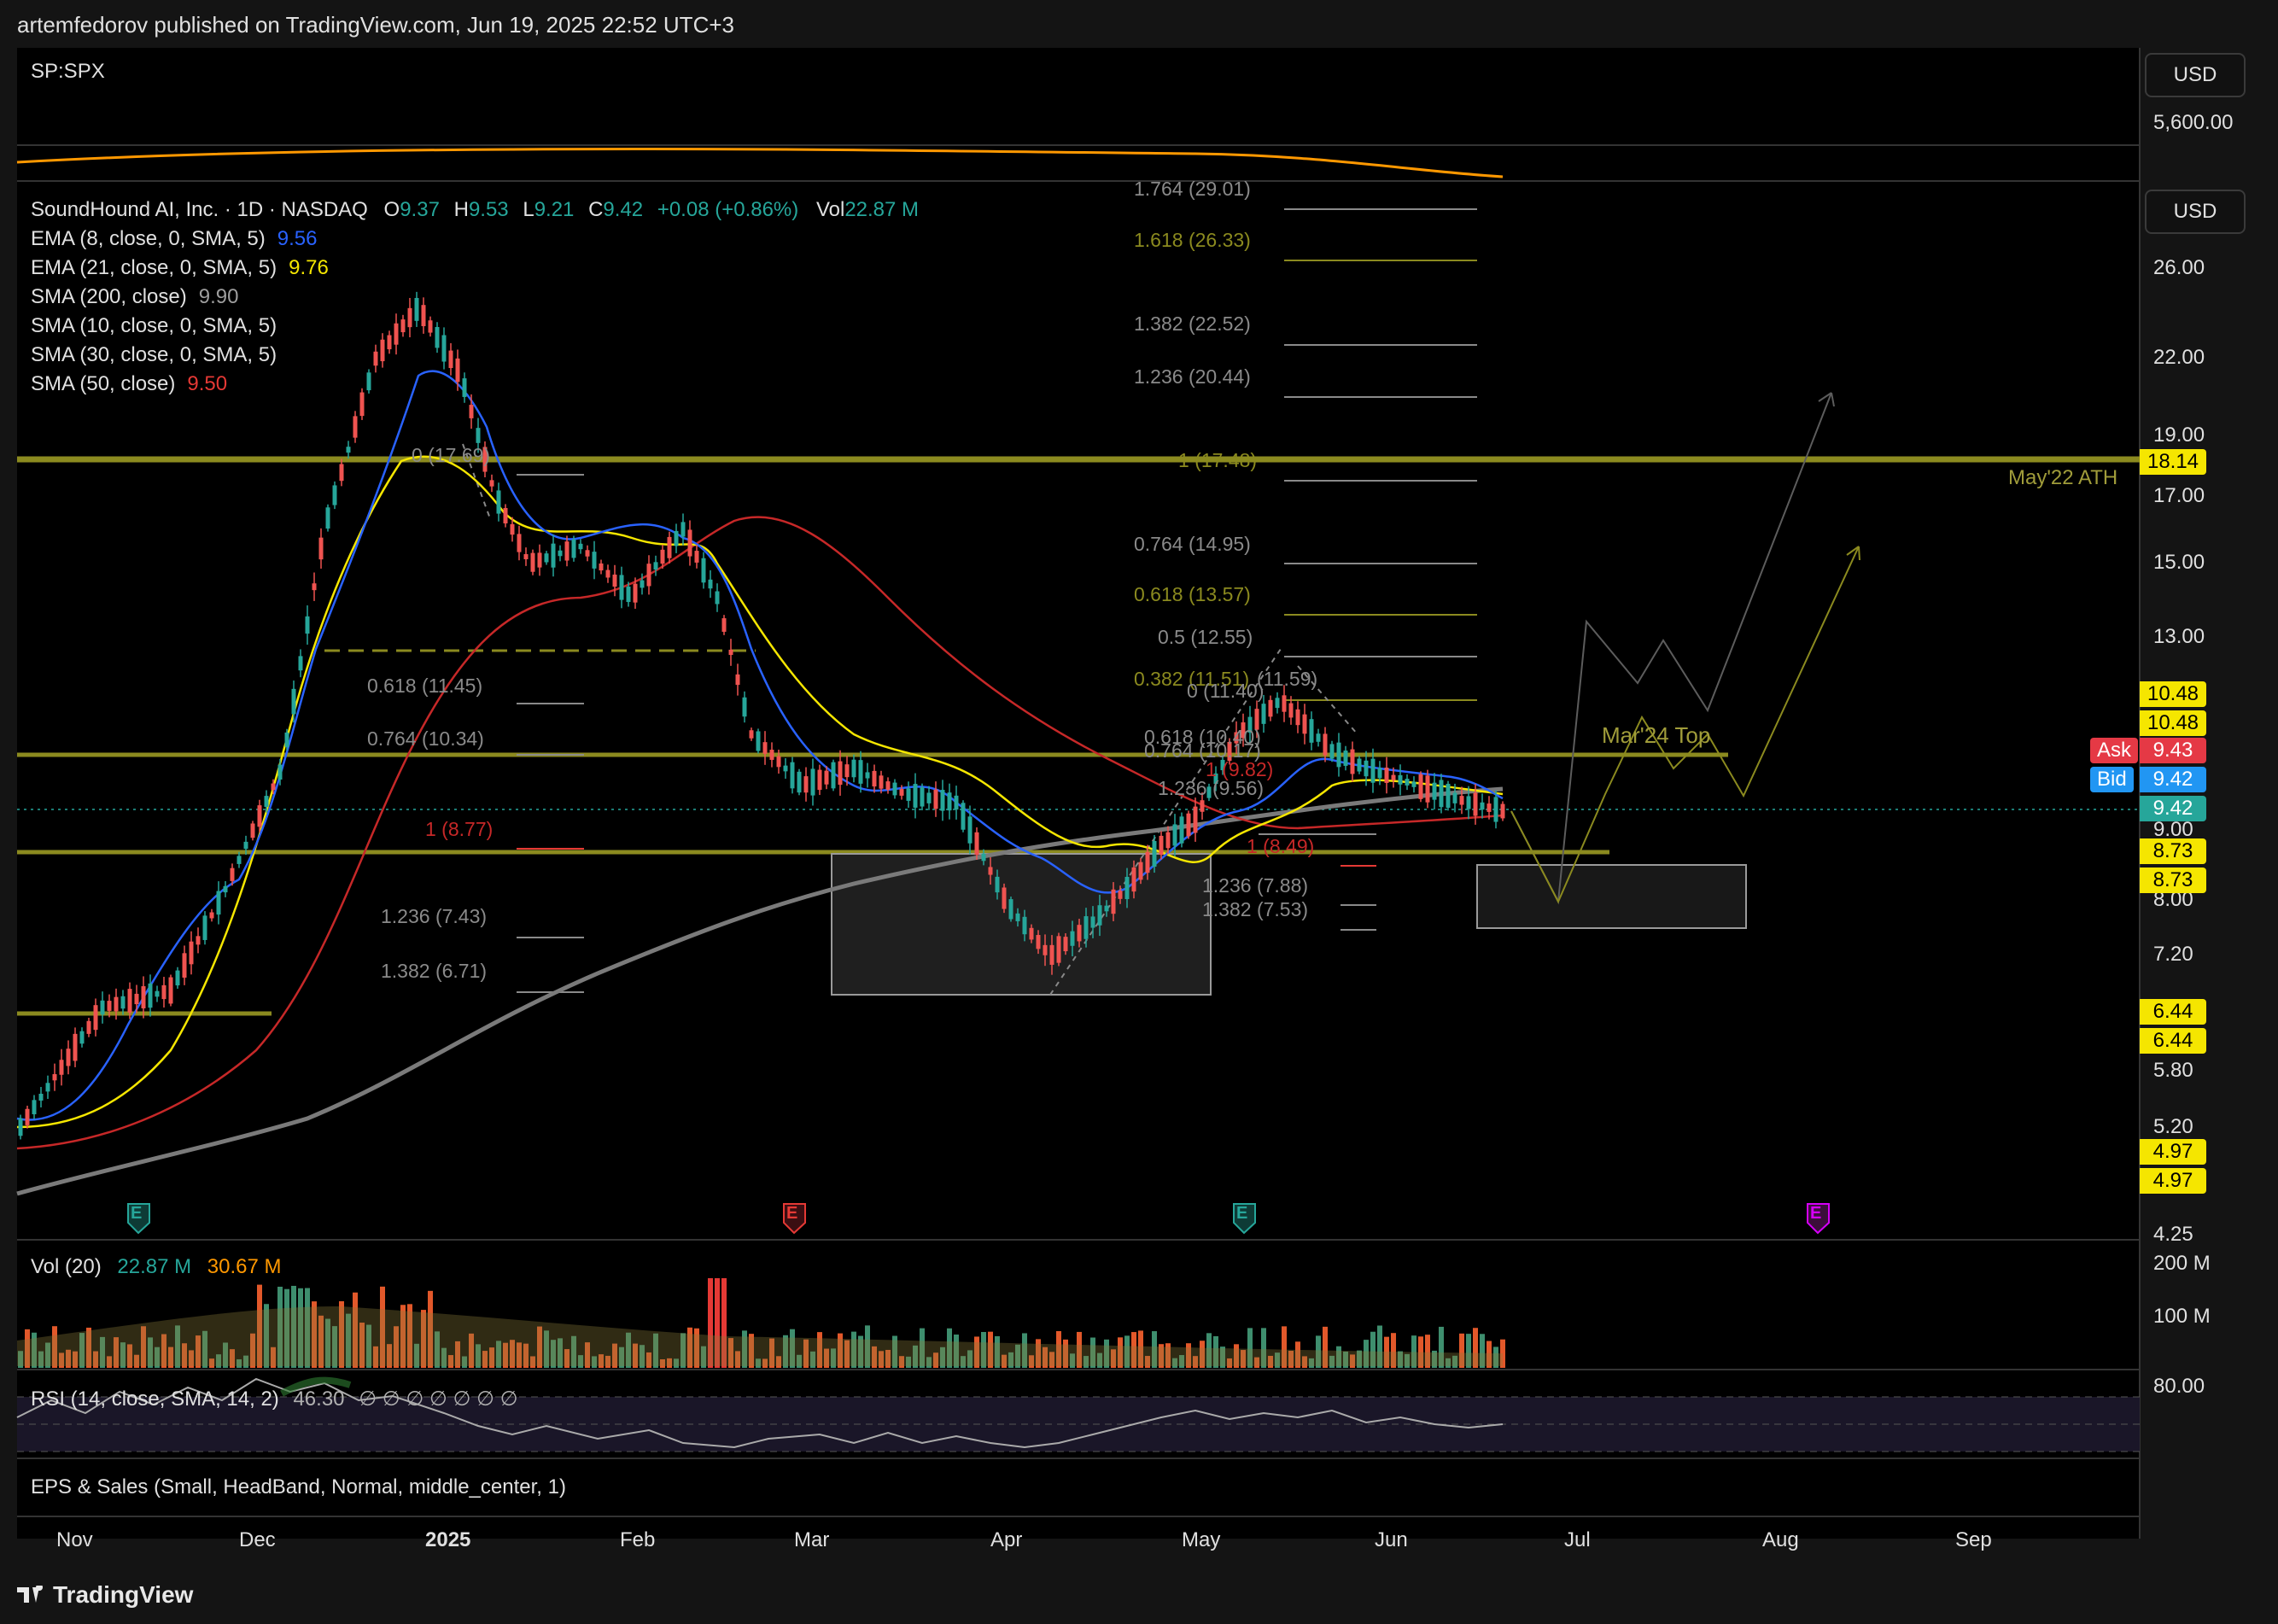 The image size is (2278, 1624). Describe the element at coordinates (1211, 788) in the screenshot. I see `fib-level-label: 1.236 (9.56)` at that location.